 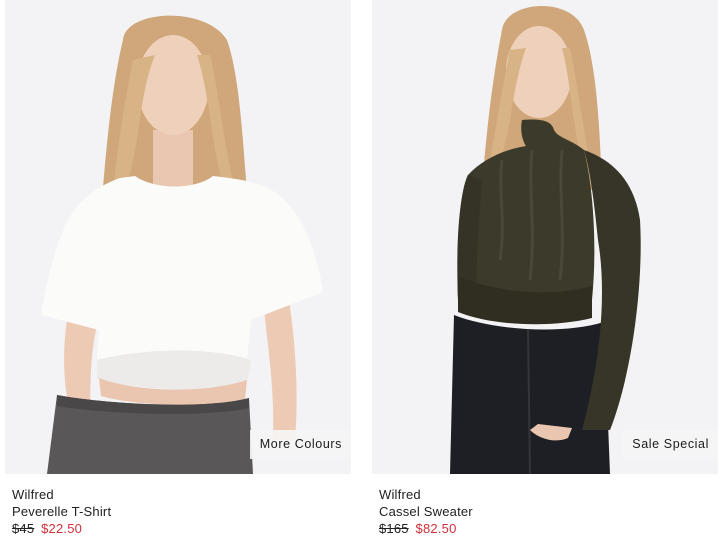 What do you see at coordinates (548, 528) in the screenshot?
I see `product-price: $165 $82.50` at bounding box center [548, 528].